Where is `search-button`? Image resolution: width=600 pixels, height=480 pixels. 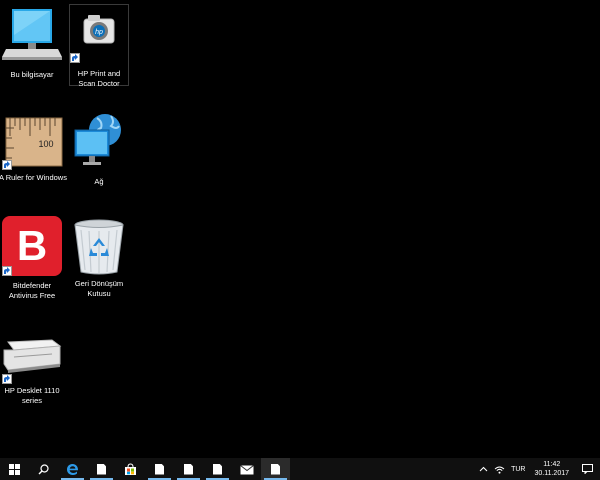 search-button is located at coordinates (43, 469).